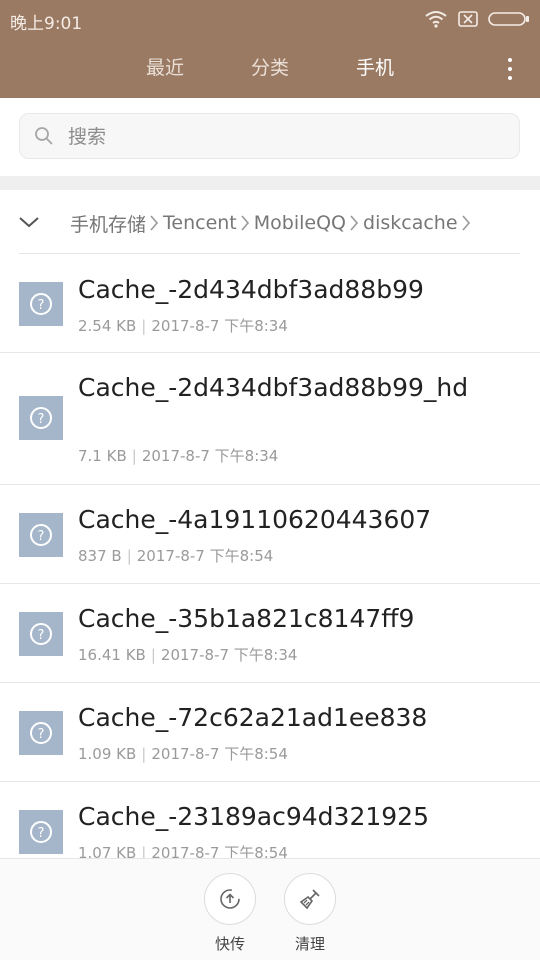  I want to click on file-name: Cache_-23189ac94d321925, so click(253, 816).